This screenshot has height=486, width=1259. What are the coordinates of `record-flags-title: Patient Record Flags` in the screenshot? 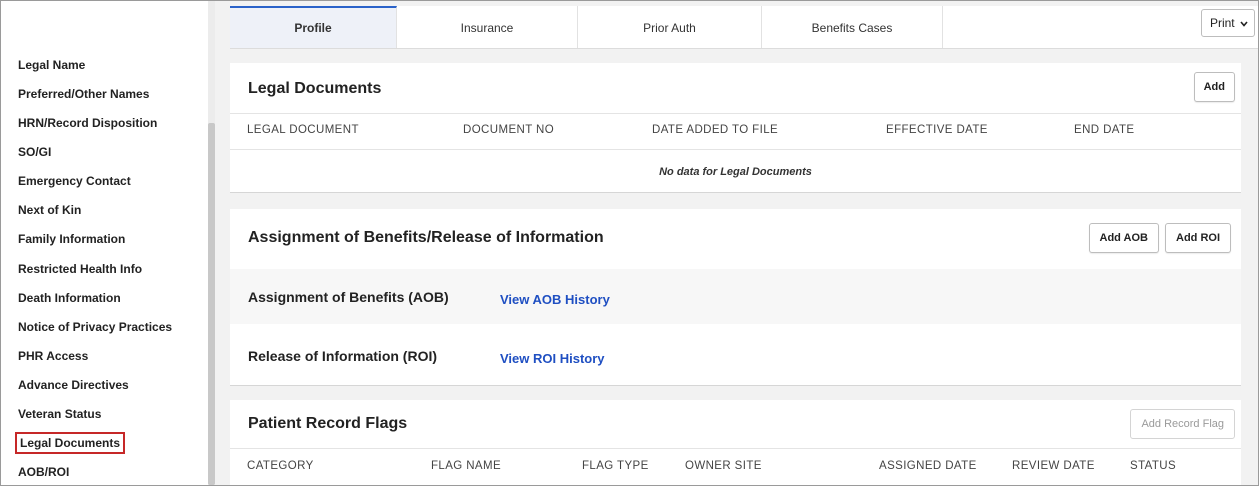 It's located at (328, 423).